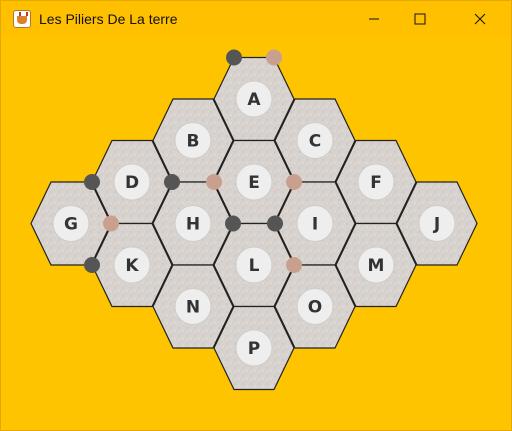 The width and height of the screenshot is (512, 431). What do you see at coordinates (22, 19) in the screenshot?
I see `java-cup-icon` at bounding box center [22, 19].